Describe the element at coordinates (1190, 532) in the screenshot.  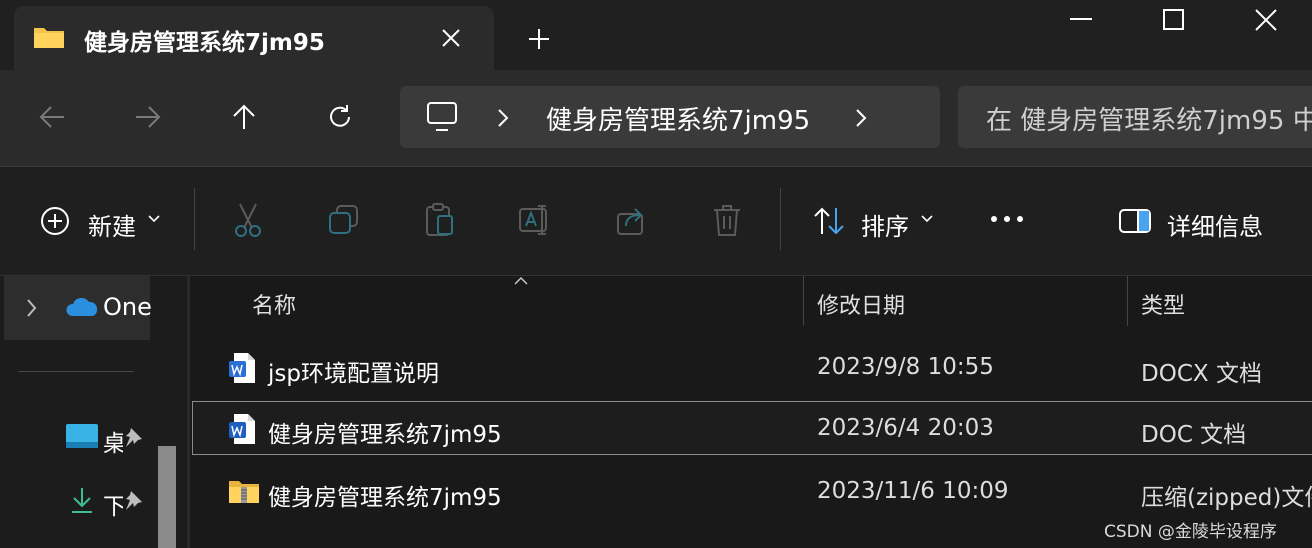
I see `watermark-text: CSDN @金陵毕设程序` at that location.